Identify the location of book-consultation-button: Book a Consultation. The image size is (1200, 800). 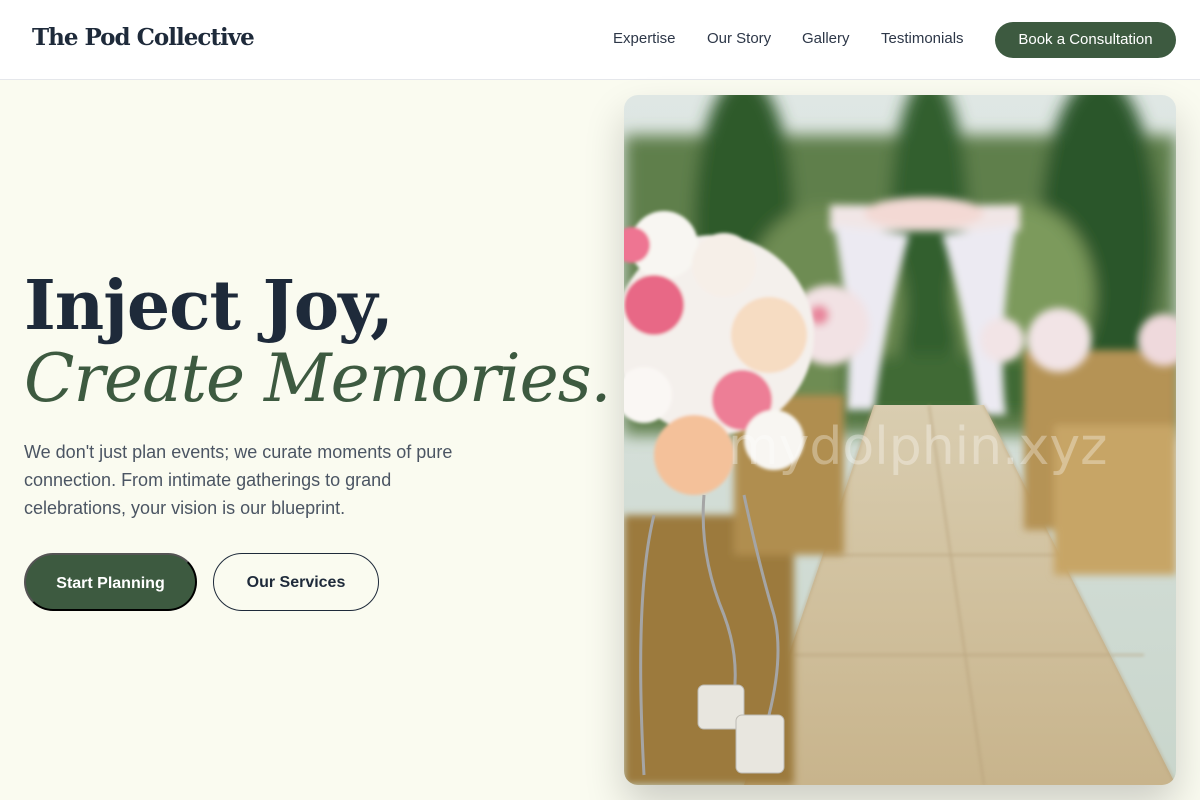
(1085, 40).